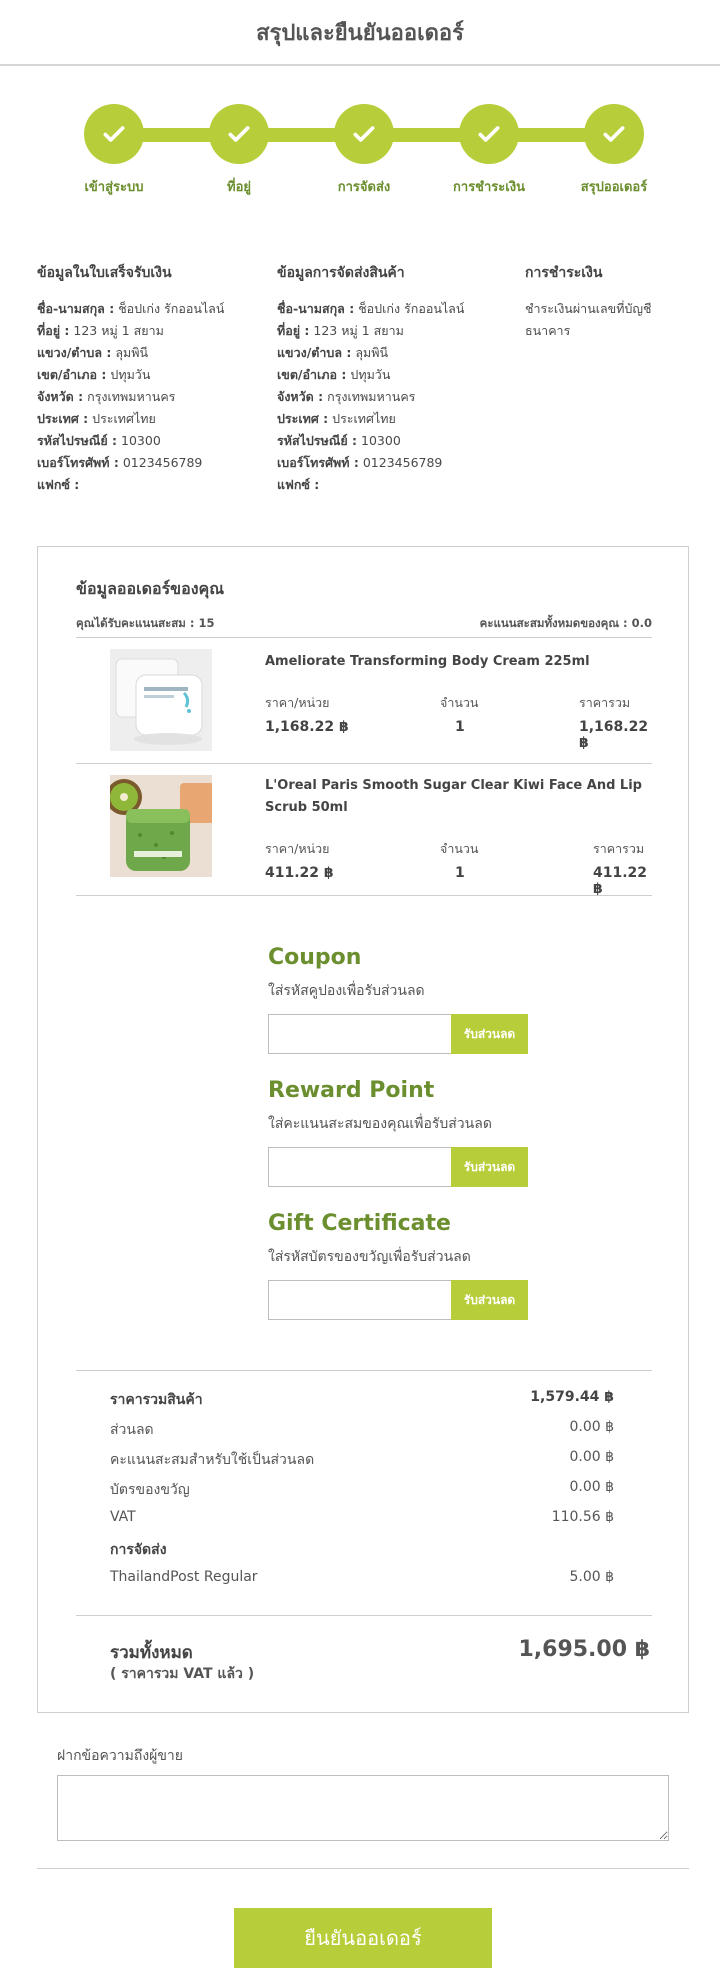 Image resolution: width=720 pixels, height=1988 pixels. Describe the element at coordinates (359, 1034) in the screenshot. I see `coupon-input` at that location.